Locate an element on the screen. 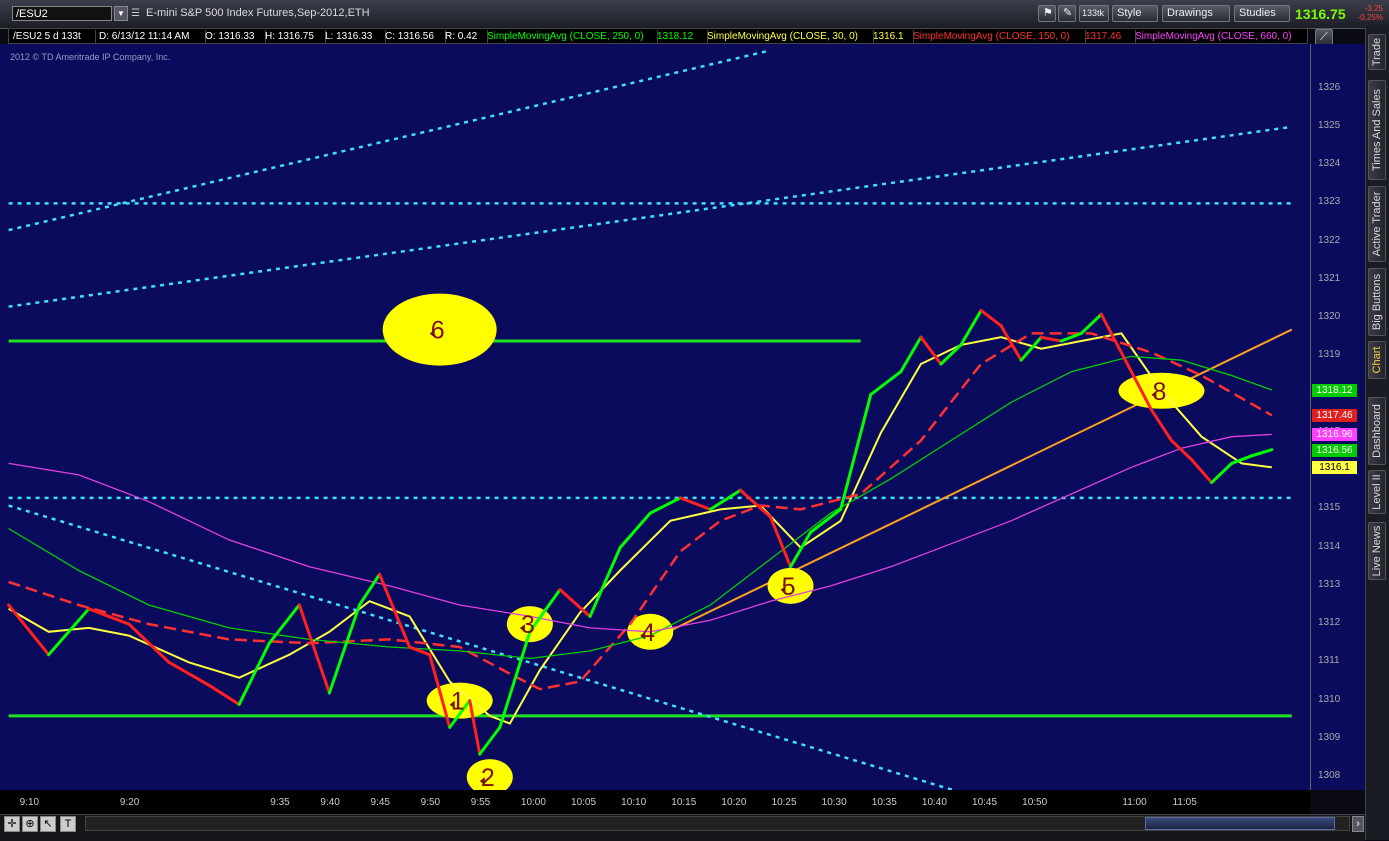 This screenshot has width=1389, height=841. drawing-tool-icon: ⟋ is located at coordinates (1324, 37).